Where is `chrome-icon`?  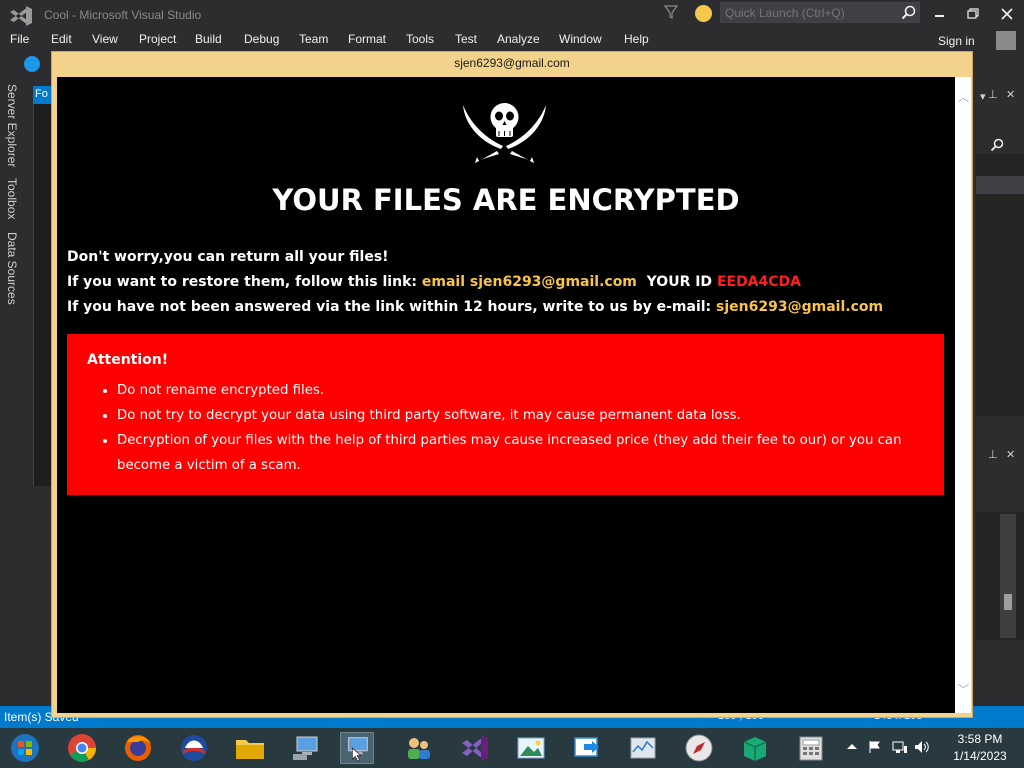
chrome-icon is located at coordinates (82, 748).